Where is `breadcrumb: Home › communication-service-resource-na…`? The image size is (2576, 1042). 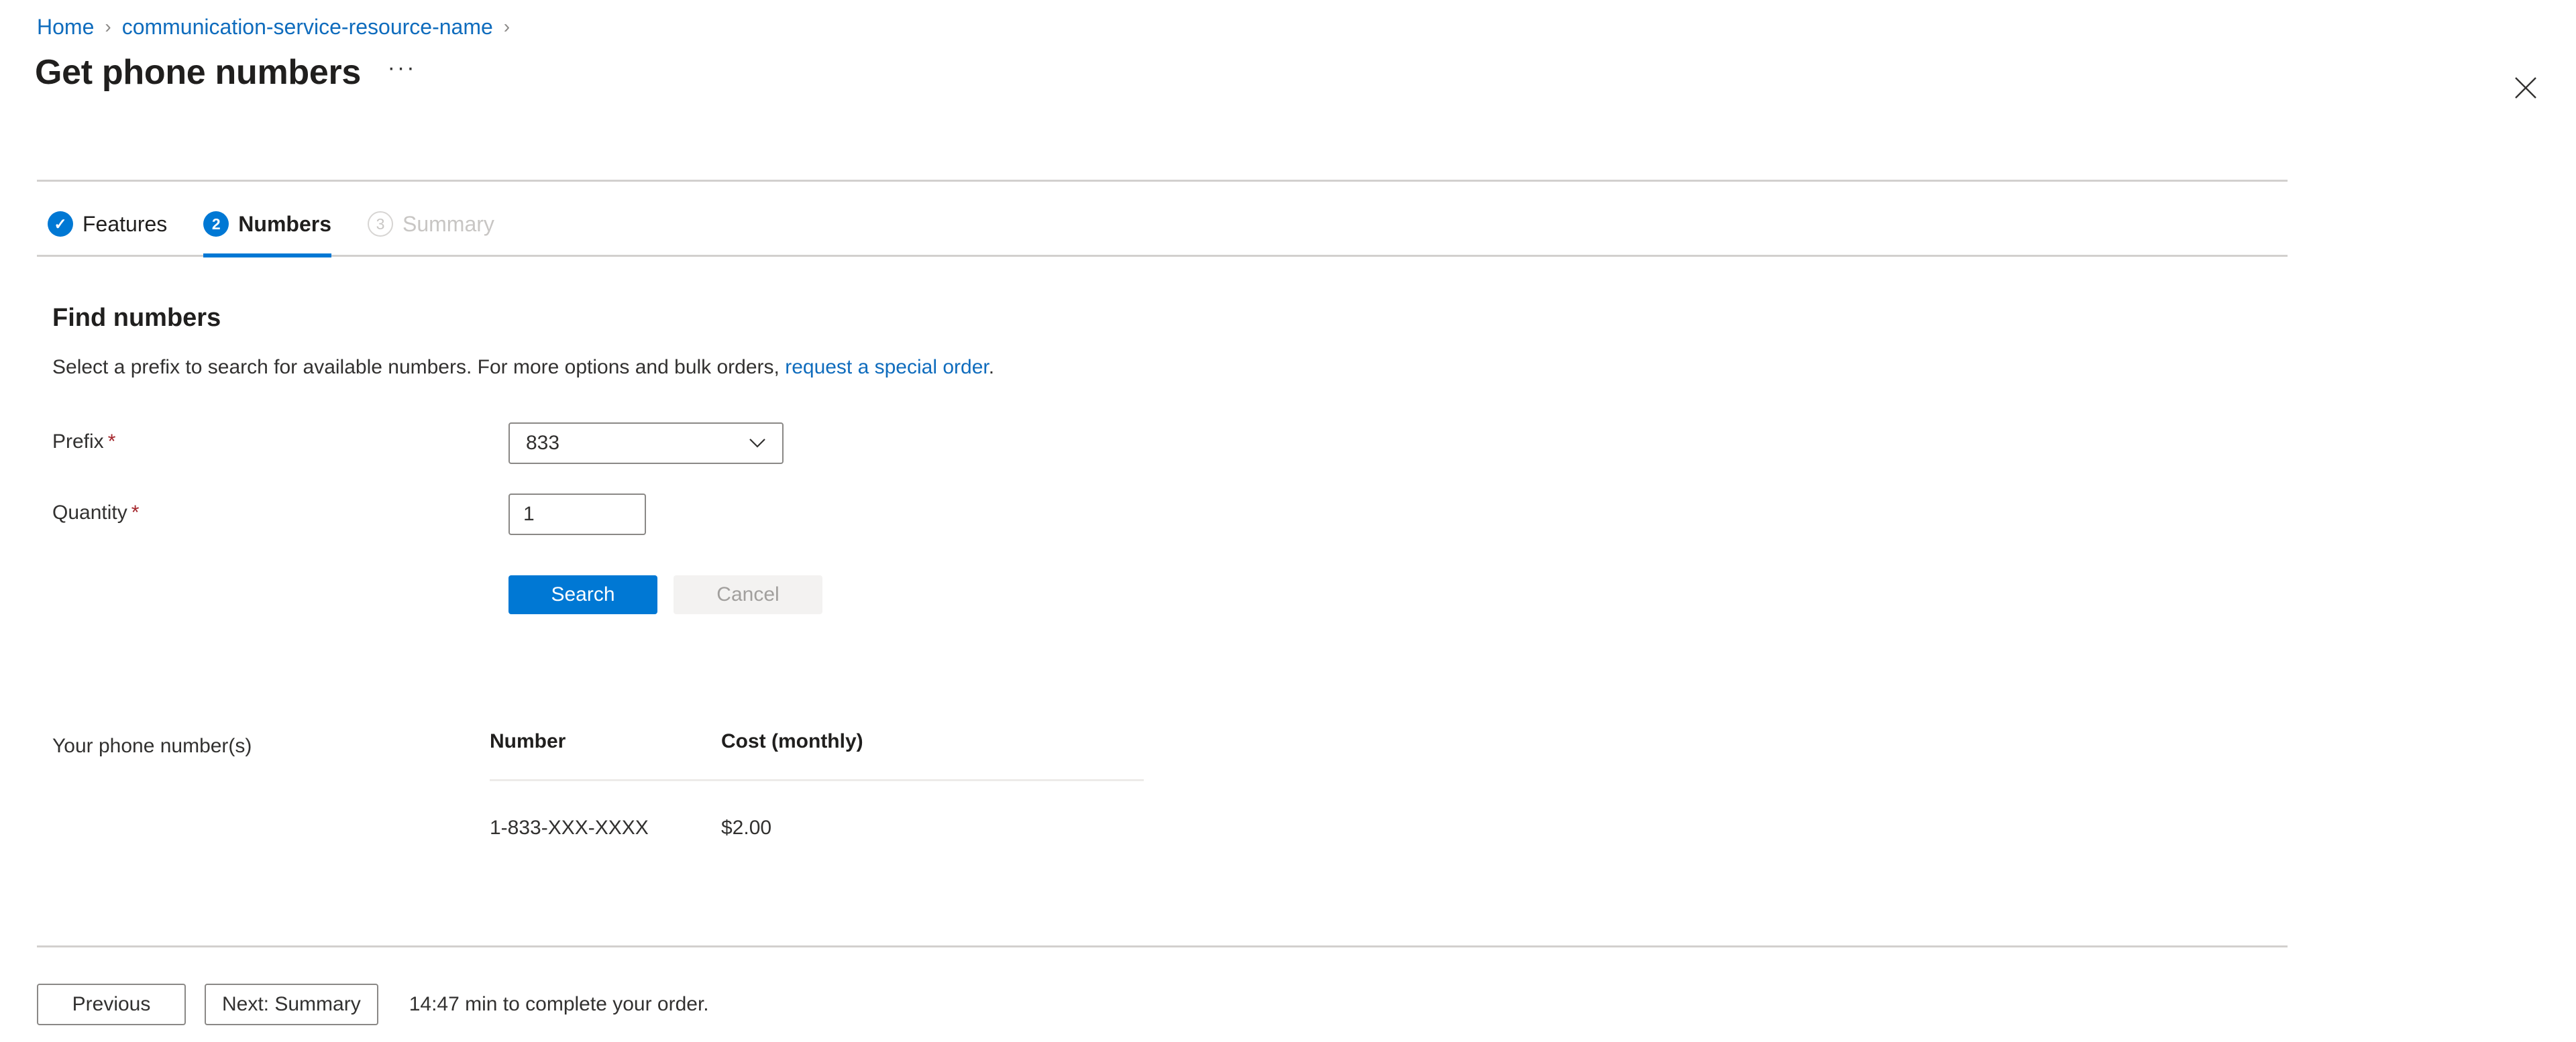
breadcrumb: Home › communication-service-resource-na… is located at coordinates (279, 27).